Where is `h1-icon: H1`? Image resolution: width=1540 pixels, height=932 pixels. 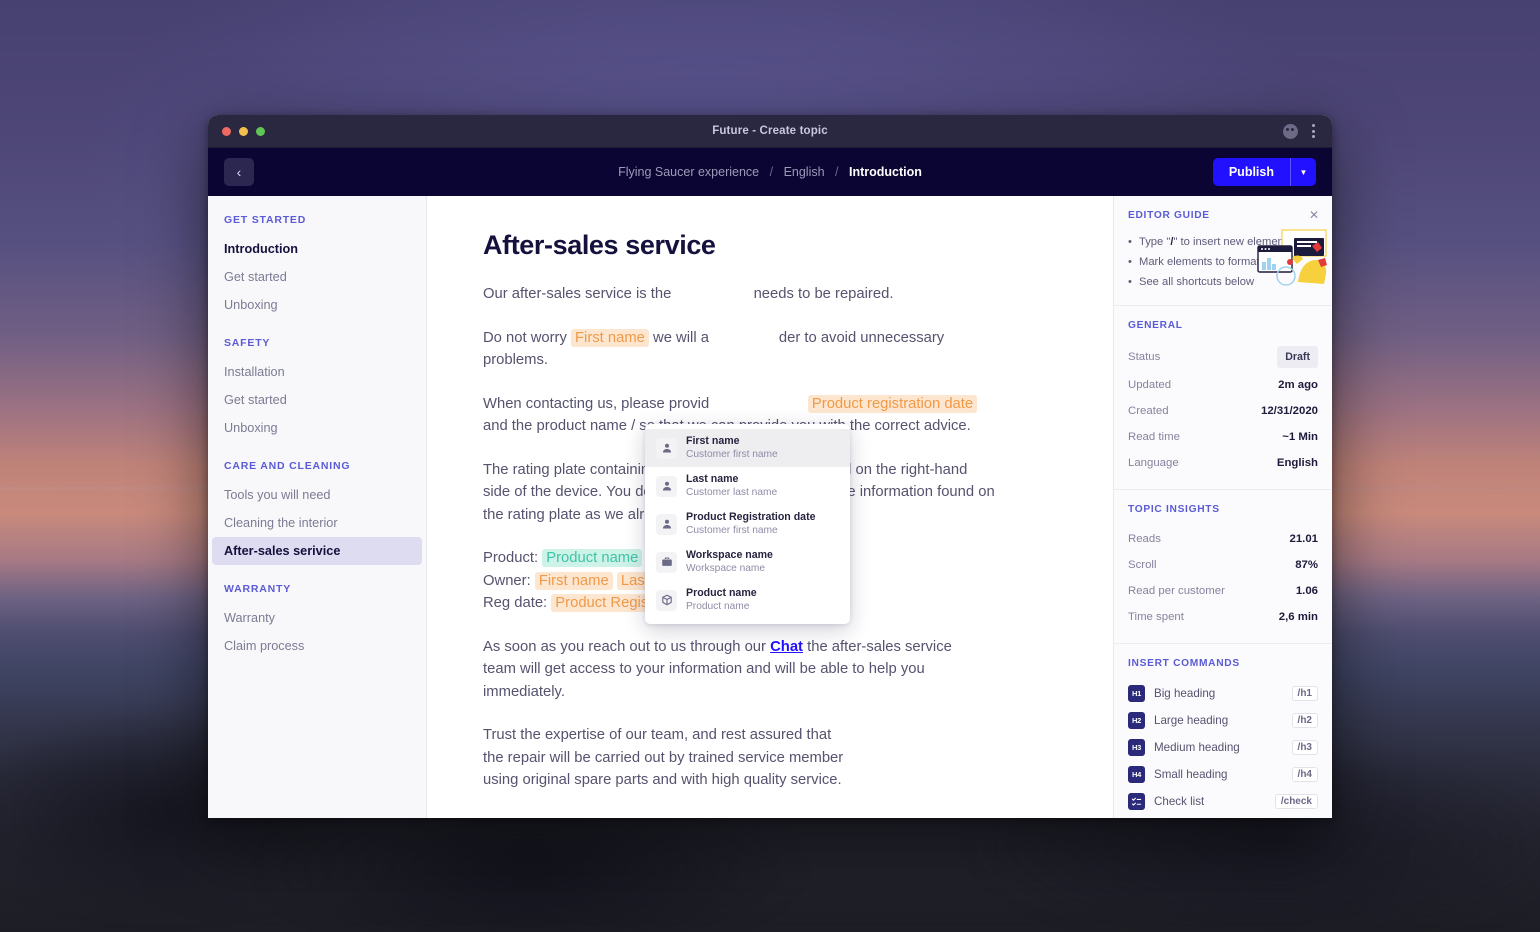 h1-icon: H1 is located at coordinates (1136, 693).